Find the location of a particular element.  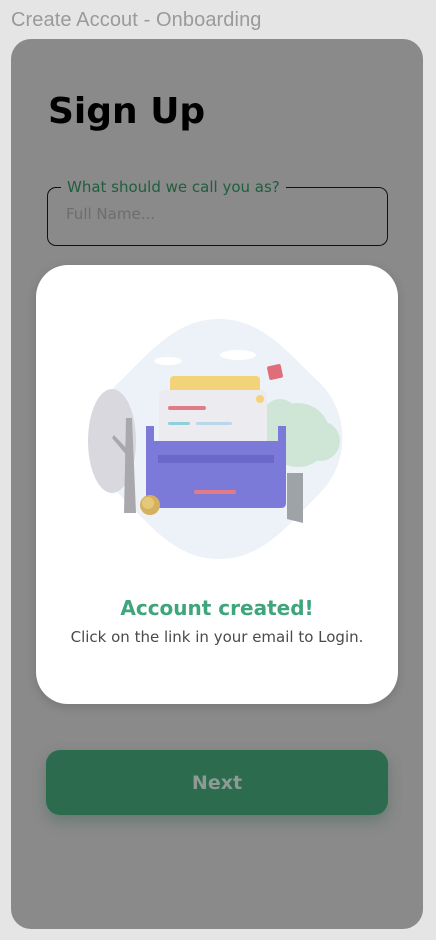

inbox-illustration is located at coordinates (215, 439).